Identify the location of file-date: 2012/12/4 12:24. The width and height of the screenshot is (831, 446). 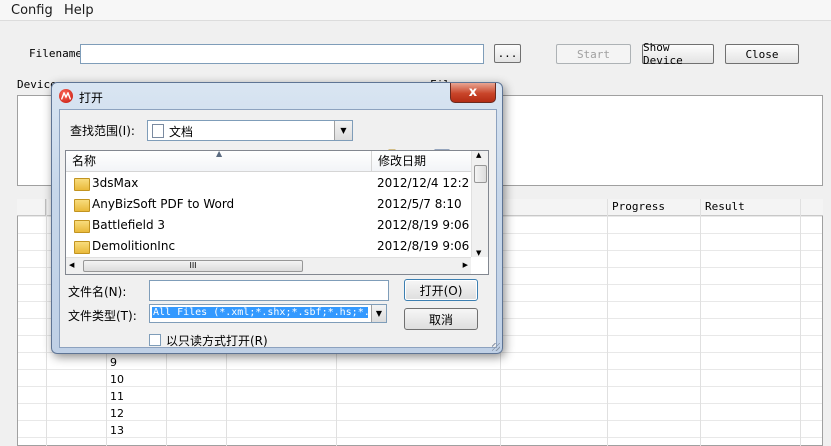
(423, 183).